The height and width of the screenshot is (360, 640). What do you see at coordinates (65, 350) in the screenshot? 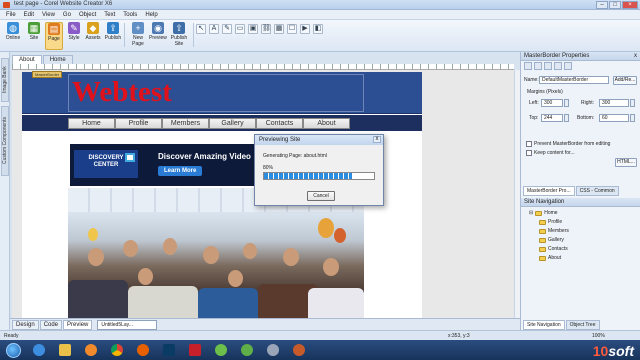
I see `folder-icon` at bounding box center [65, 350].